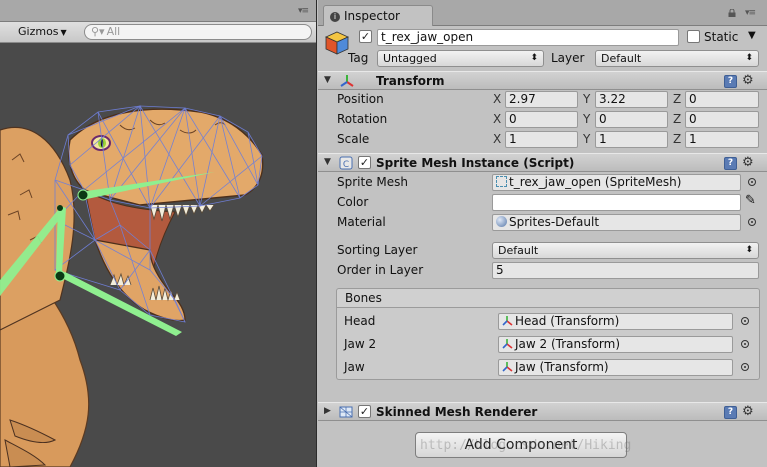 This screenshot has width=767, height=467. Describe the element at coordinates (631, 139) in the screenshot. I see `scale-y-field: 1` at that location.